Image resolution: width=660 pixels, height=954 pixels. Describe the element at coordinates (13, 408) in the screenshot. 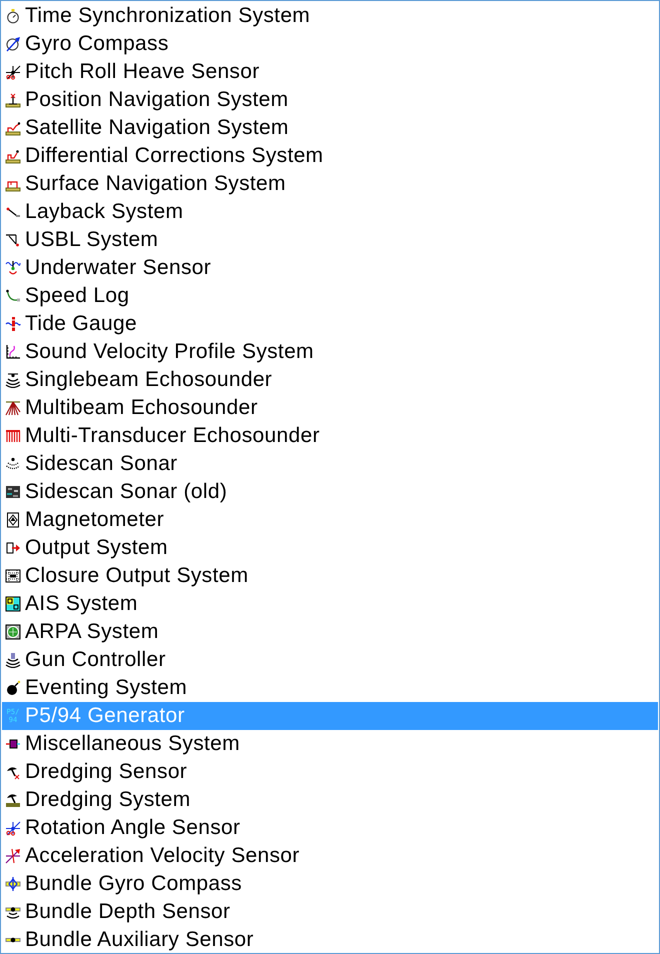

I see `fan-icon` at that location.